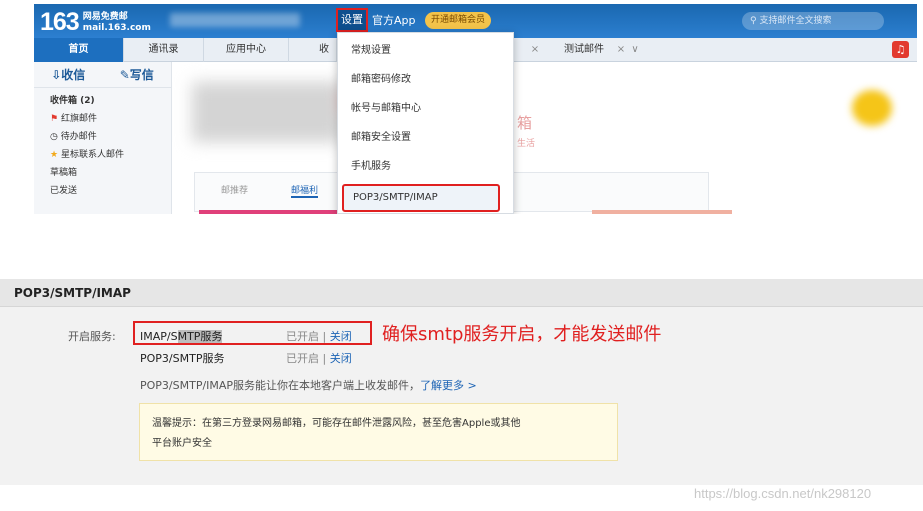 This screenshot has height=511, width=923. What do you see at coordinates (426, 137) in the screenshot?
I see `menu-item-security: 邮箱安全设置` at bounding box center [426, 137].